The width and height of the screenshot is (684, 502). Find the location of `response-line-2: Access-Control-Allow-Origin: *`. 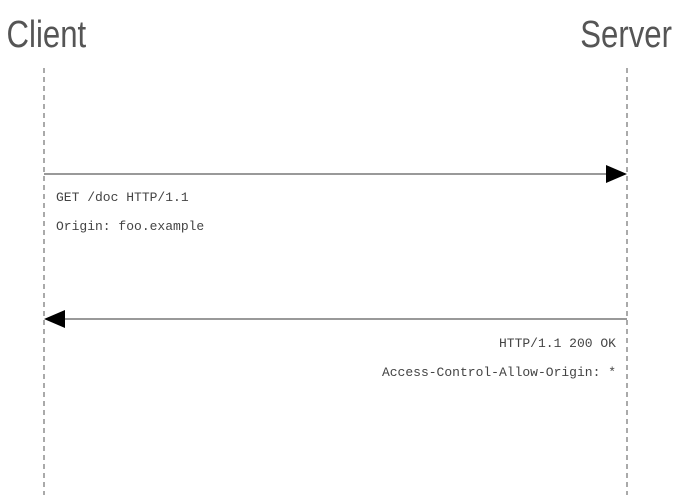

response-line-2: Access-Control-Allow-Origin: * is located at coordinates (499, 372).